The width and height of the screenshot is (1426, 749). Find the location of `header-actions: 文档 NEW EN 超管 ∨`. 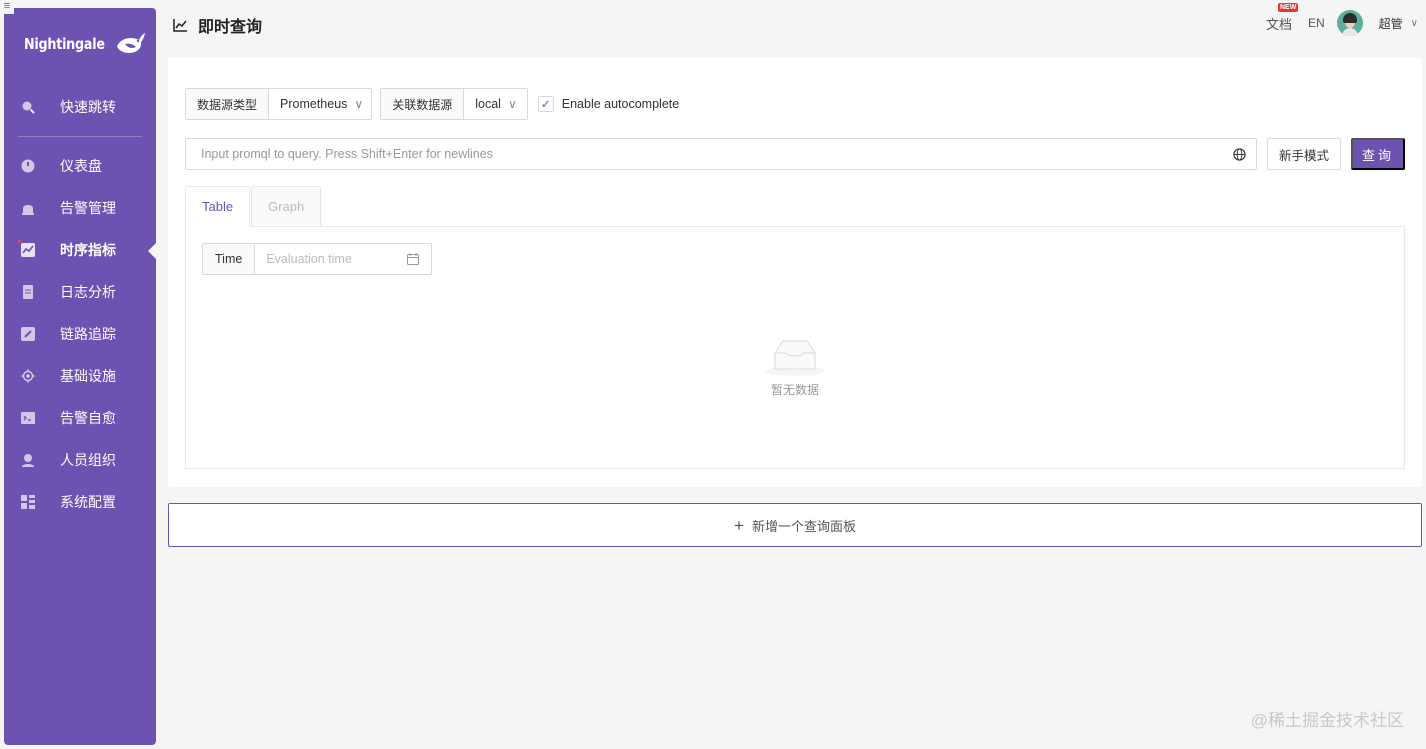

header-actions: 文档 NEW EN 超管 ∨ is located at coordinates (1341, 19).